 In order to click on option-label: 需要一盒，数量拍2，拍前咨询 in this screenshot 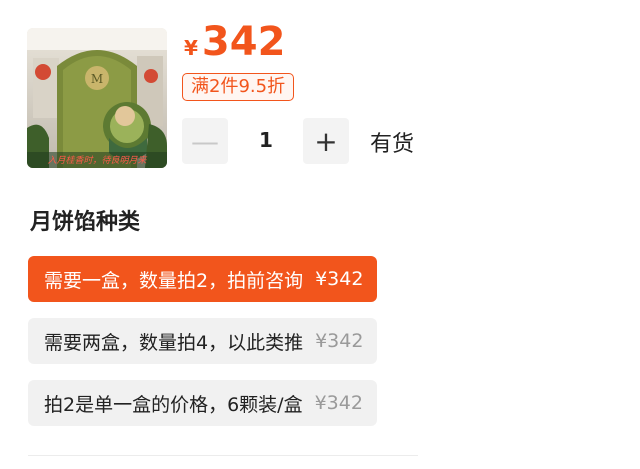, I will do `click(174, 280)`.